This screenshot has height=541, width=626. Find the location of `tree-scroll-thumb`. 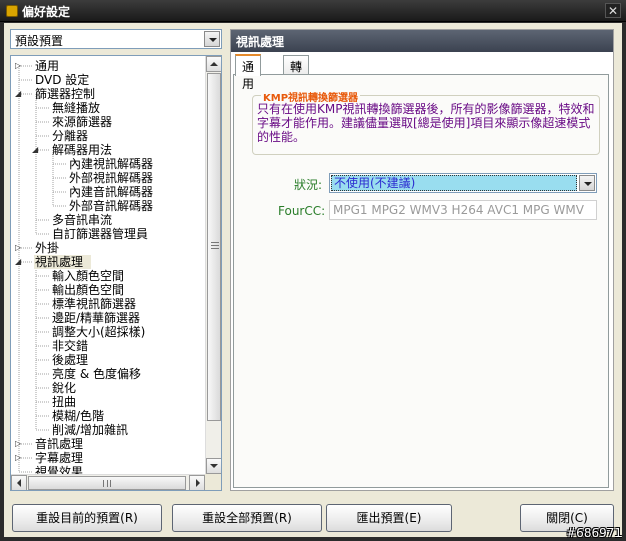

tree-scroll-thumb is located at coordinates (214, 247).